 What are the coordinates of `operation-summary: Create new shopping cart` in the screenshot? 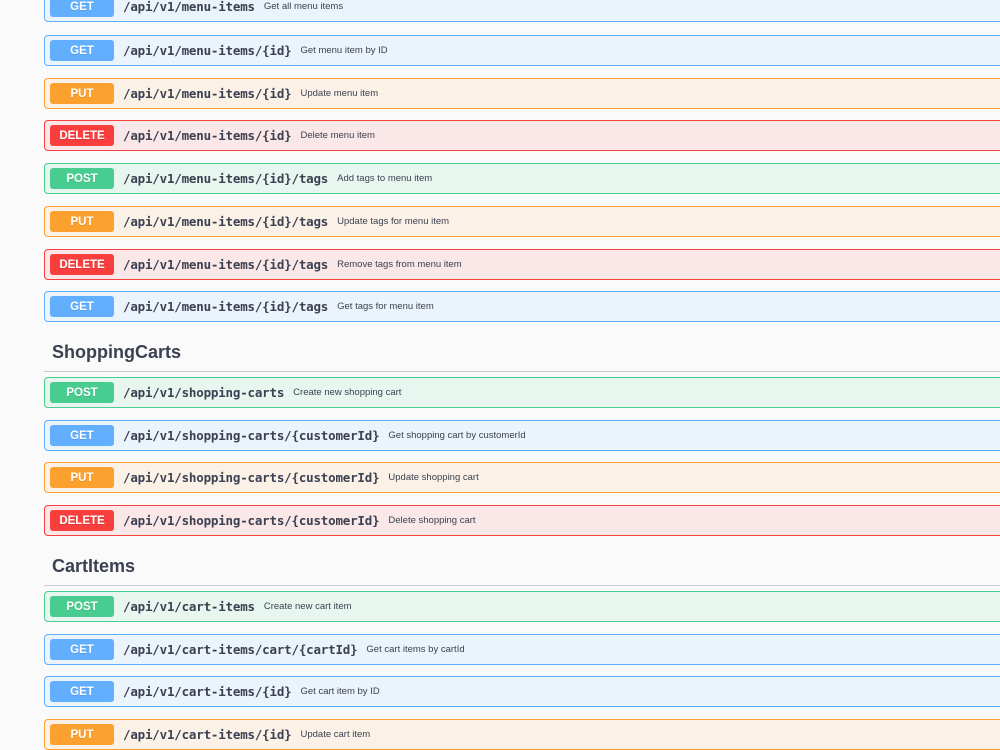 It's located at (347, 392).